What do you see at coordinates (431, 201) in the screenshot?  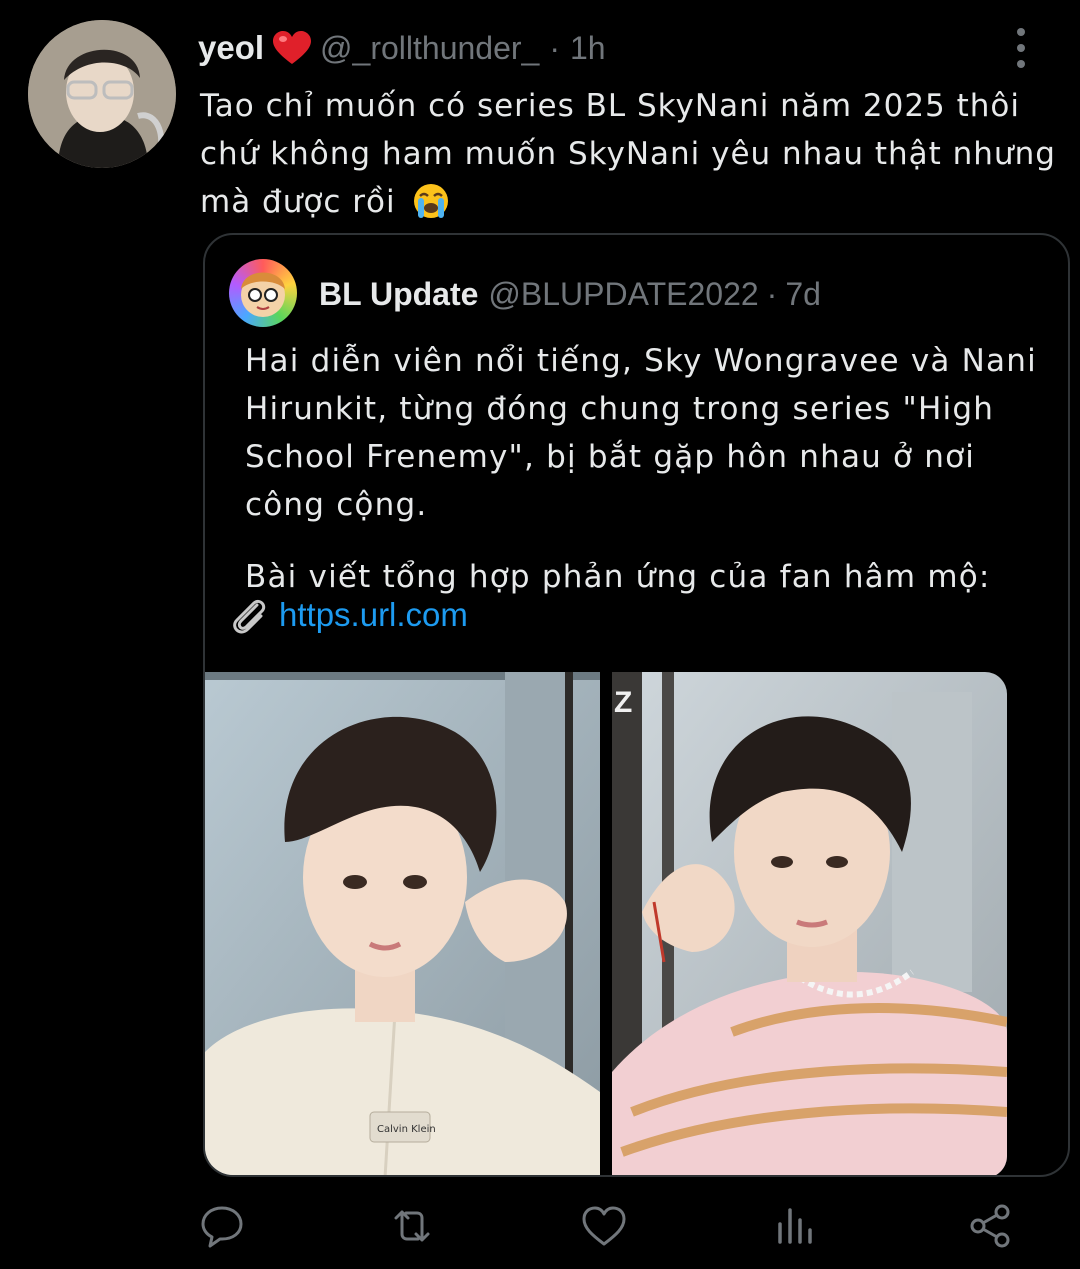 I see `loudly-crying-face-icon` at bounding box center [431, 201].